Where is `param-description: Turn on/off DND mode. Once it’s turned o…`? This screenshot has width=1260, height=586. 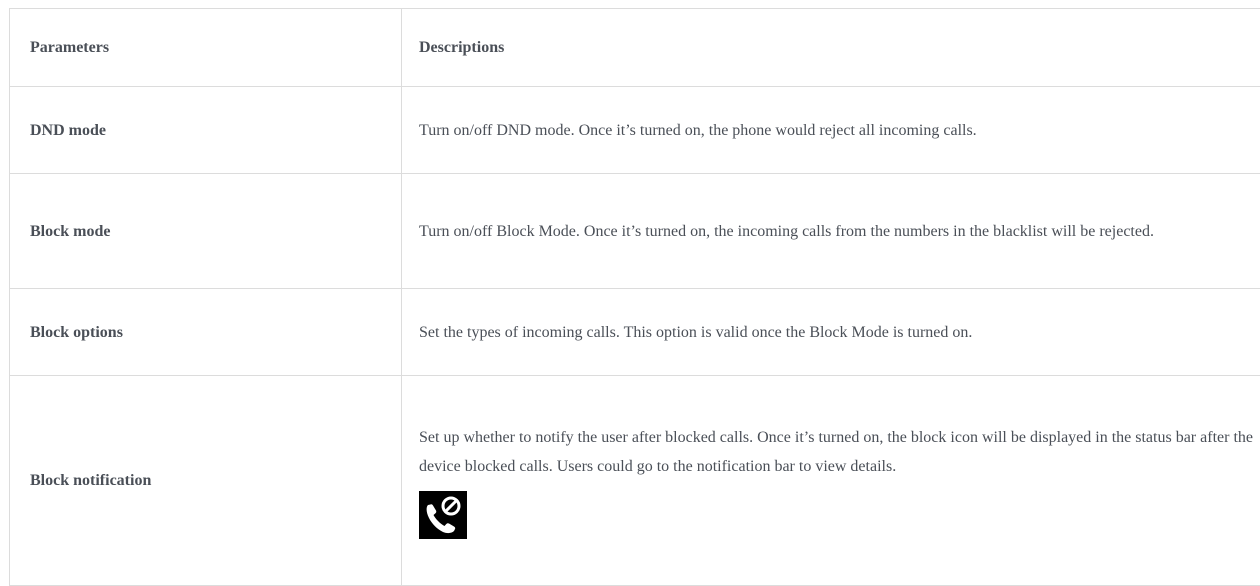 param-description: Turn on/off DND mode. Once it’s turned o… is located at coordinates (831, 130).